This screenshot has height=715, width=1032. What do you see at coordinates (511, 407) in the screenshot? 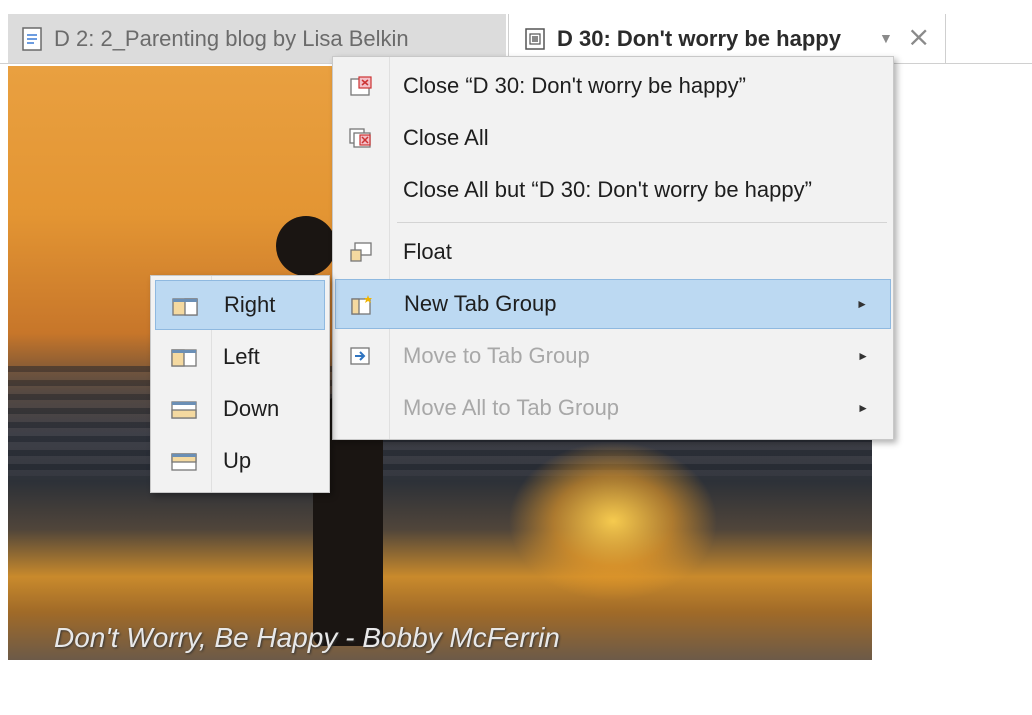
I see `menu-item-label: Move All to Tab Group` at bounding box center [511, 407].